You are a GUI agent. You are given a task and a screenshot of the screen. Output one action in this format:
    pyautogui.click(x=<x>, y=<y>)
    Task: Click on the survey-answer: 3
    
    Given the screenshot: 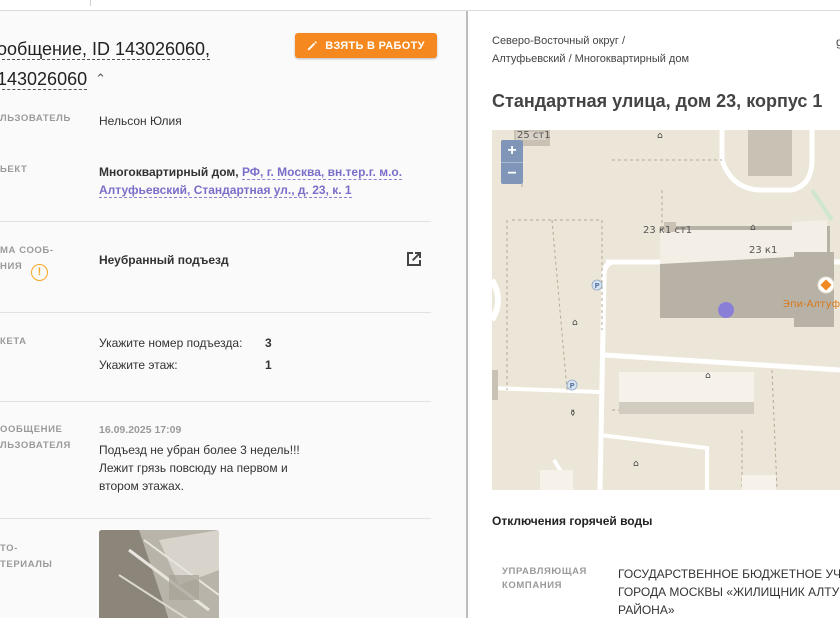 What is the action you would take?
    pyautogui.click(x=268, y=343)
    